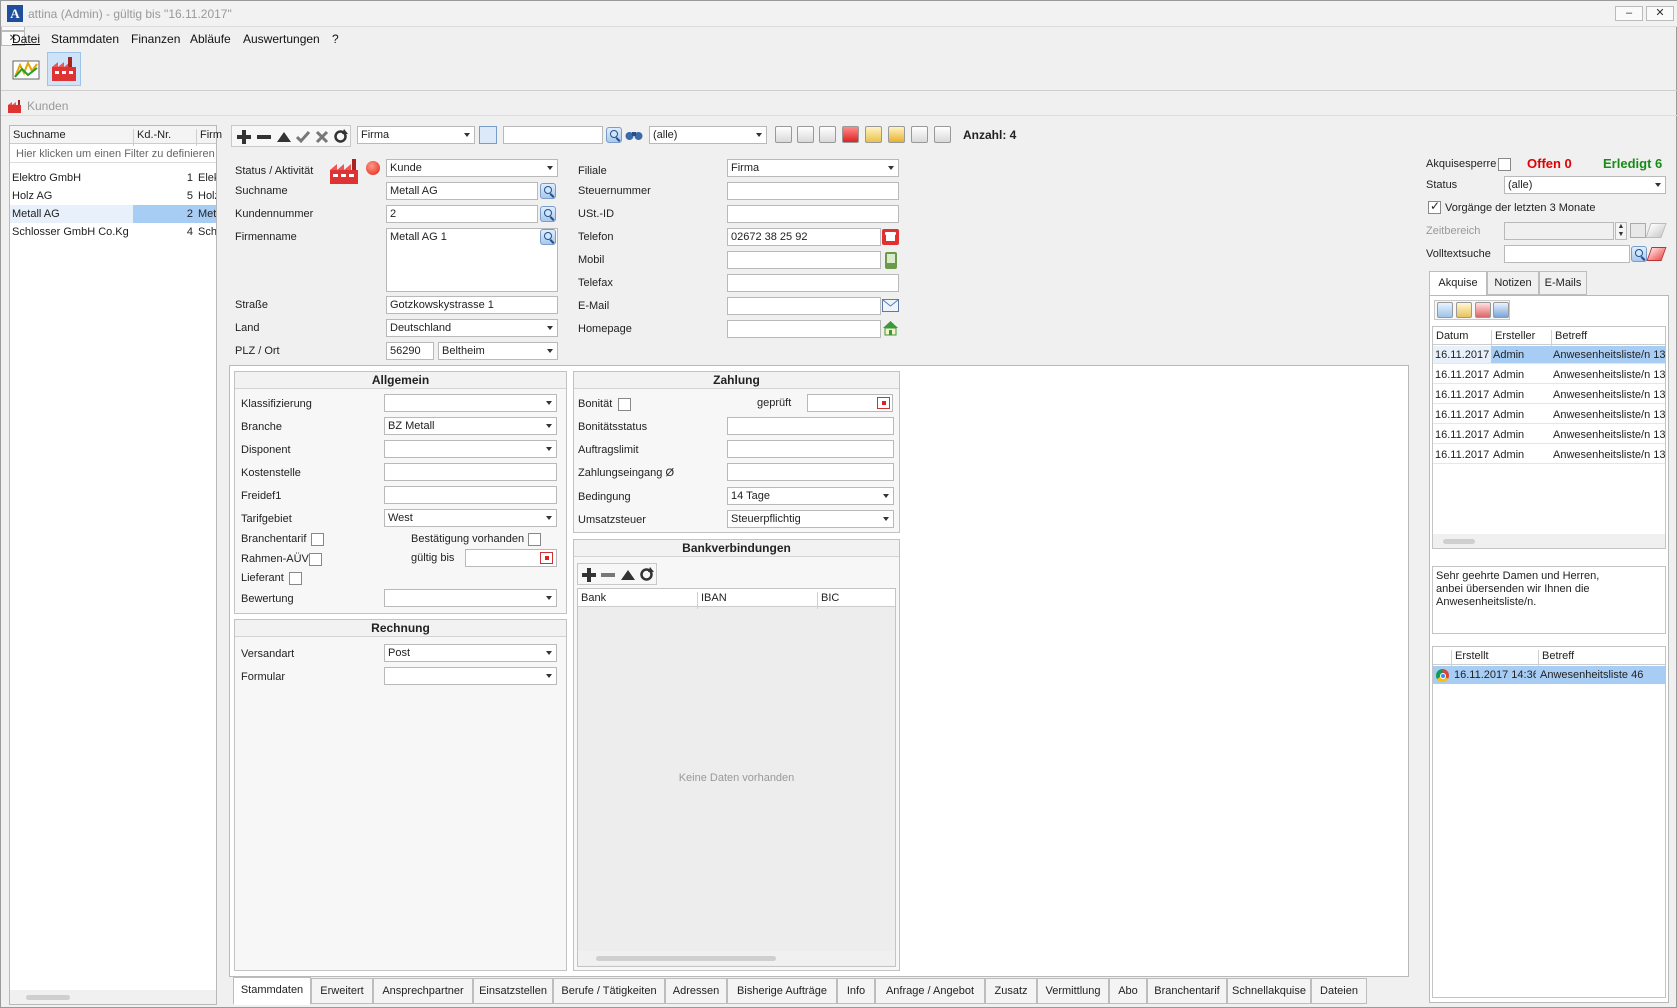 Image resolution: width=1677 pixels, height=1008 pixels. What do you see at coordinates (930, 991) in the screenshot?
I see `tab-anfrage-angebot: Anfrage / Angebot` at bounding box center [930, 991].